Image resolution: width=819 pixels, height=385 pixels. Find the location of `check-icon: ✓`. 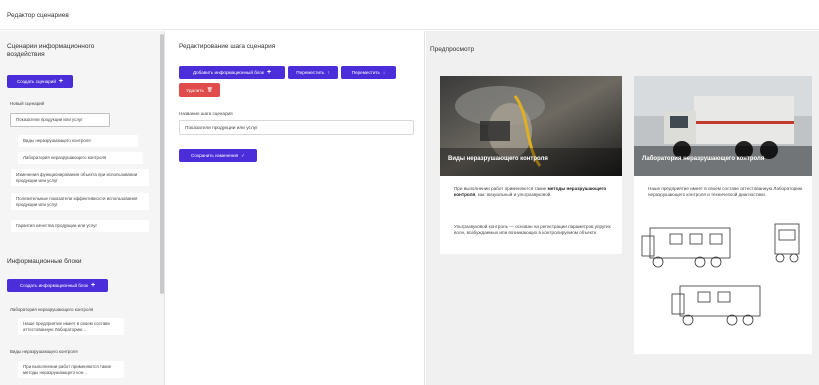

check-icon: ✓ is located at coordinates (243, 155).